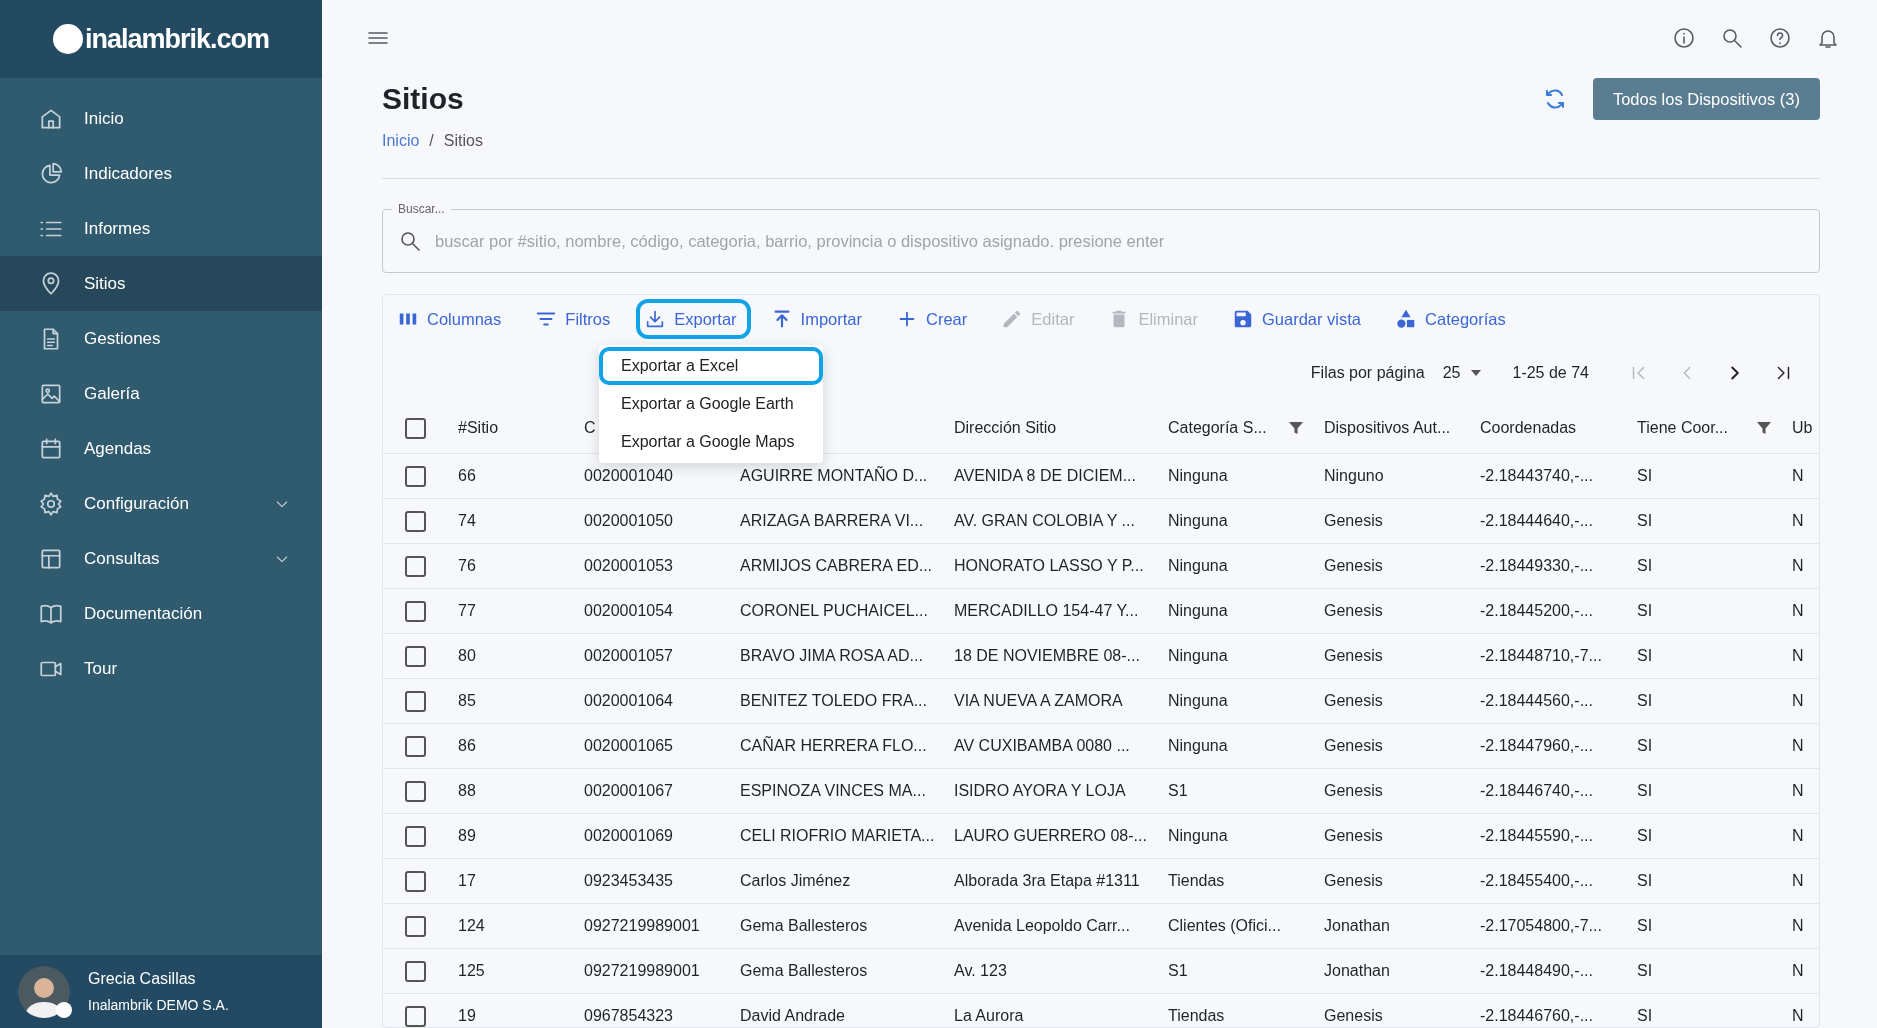  What do you see at coordinates (161, 173) in the screenshot?
I see `sidebar-item: Indicadores` at bounding box center [161, 173].